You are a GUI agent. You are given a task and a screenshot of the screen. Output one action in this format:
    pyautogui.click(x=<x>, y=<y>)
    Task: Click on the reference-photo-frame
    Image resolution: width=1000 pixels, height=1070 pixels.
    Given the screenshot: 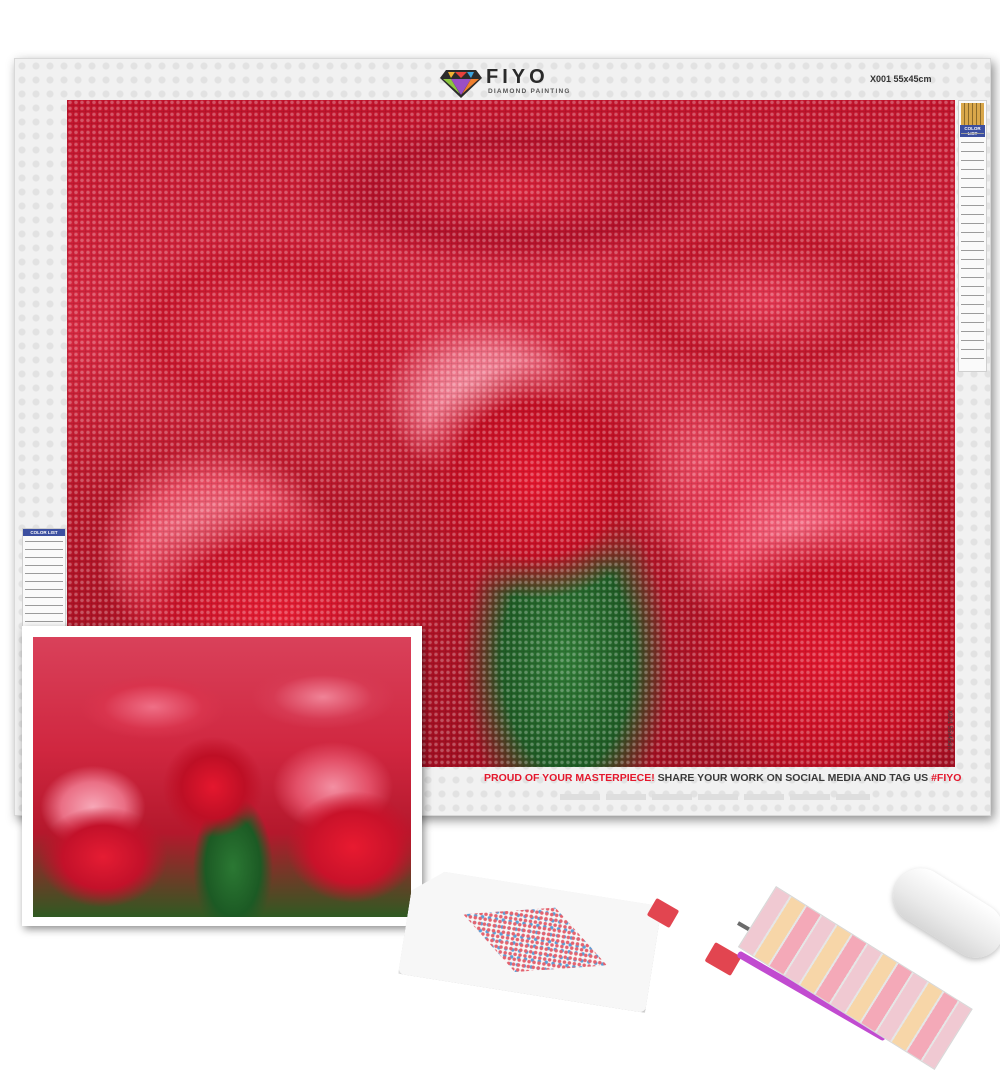 What is the action you would take?
    pyautogui.click(x=222, y=776)
    